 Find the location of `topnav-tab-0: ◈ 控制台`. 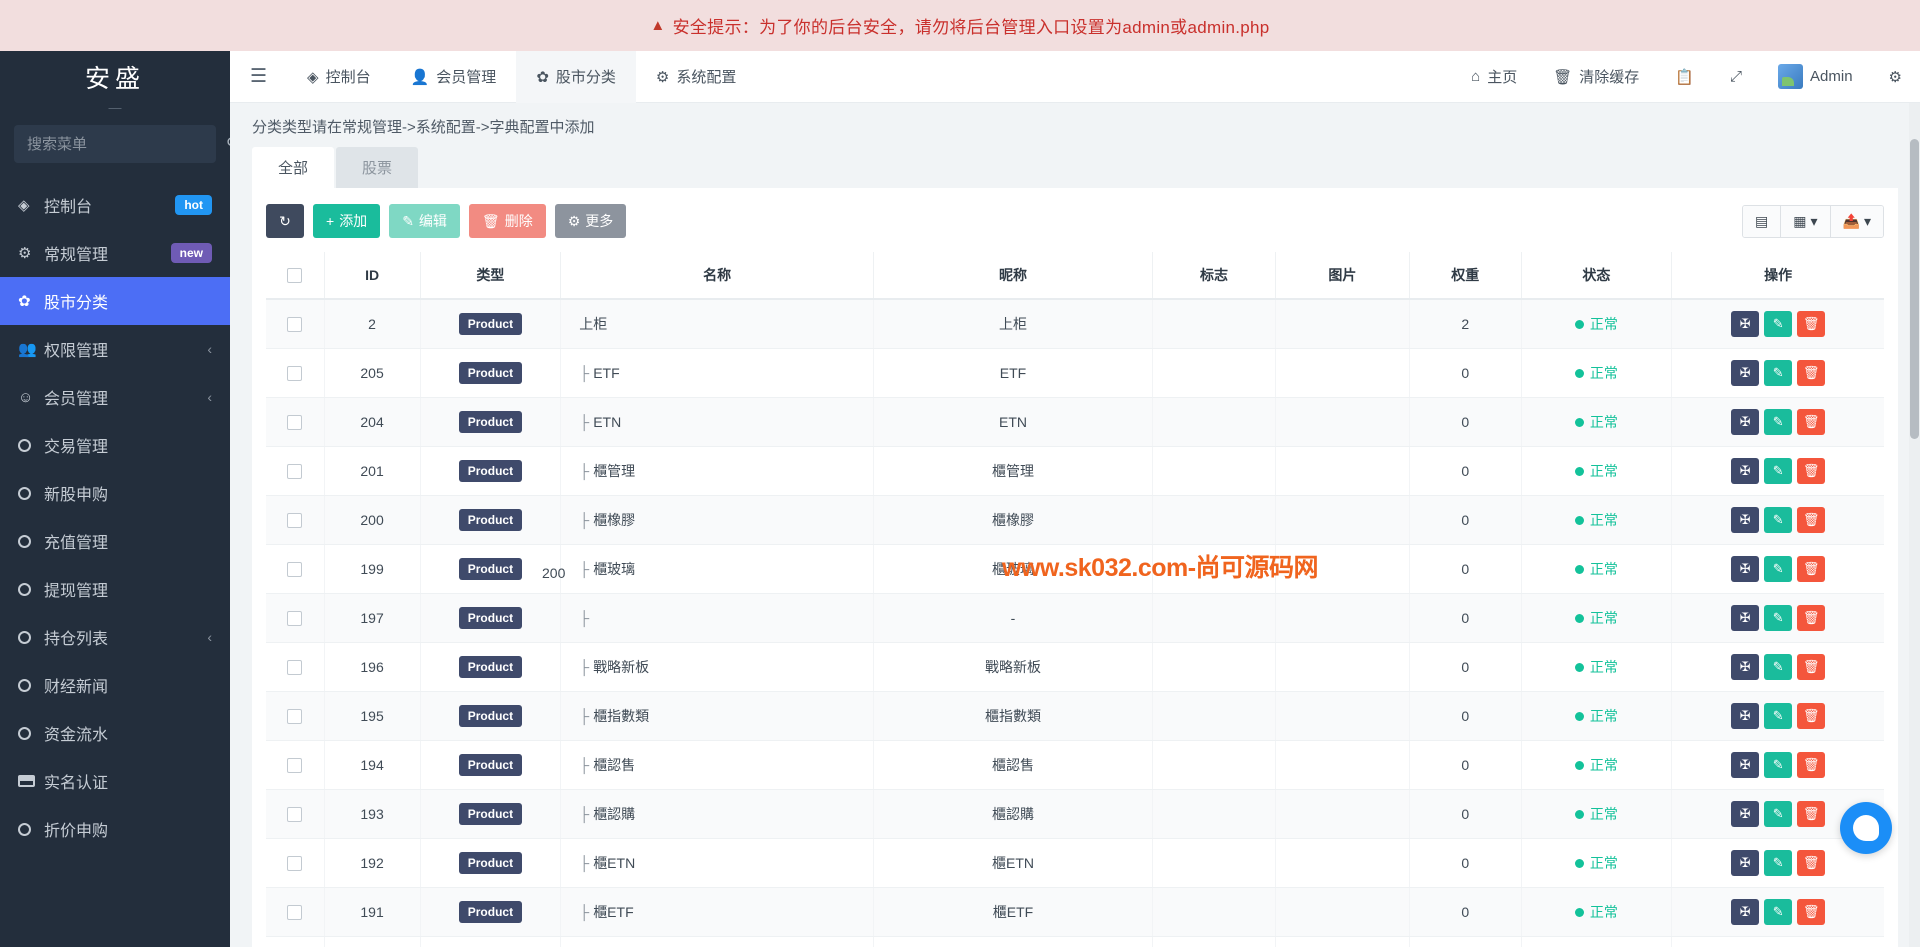

topnav-tab-0: ◈ 控制台 is located at coordinates (339, 77).